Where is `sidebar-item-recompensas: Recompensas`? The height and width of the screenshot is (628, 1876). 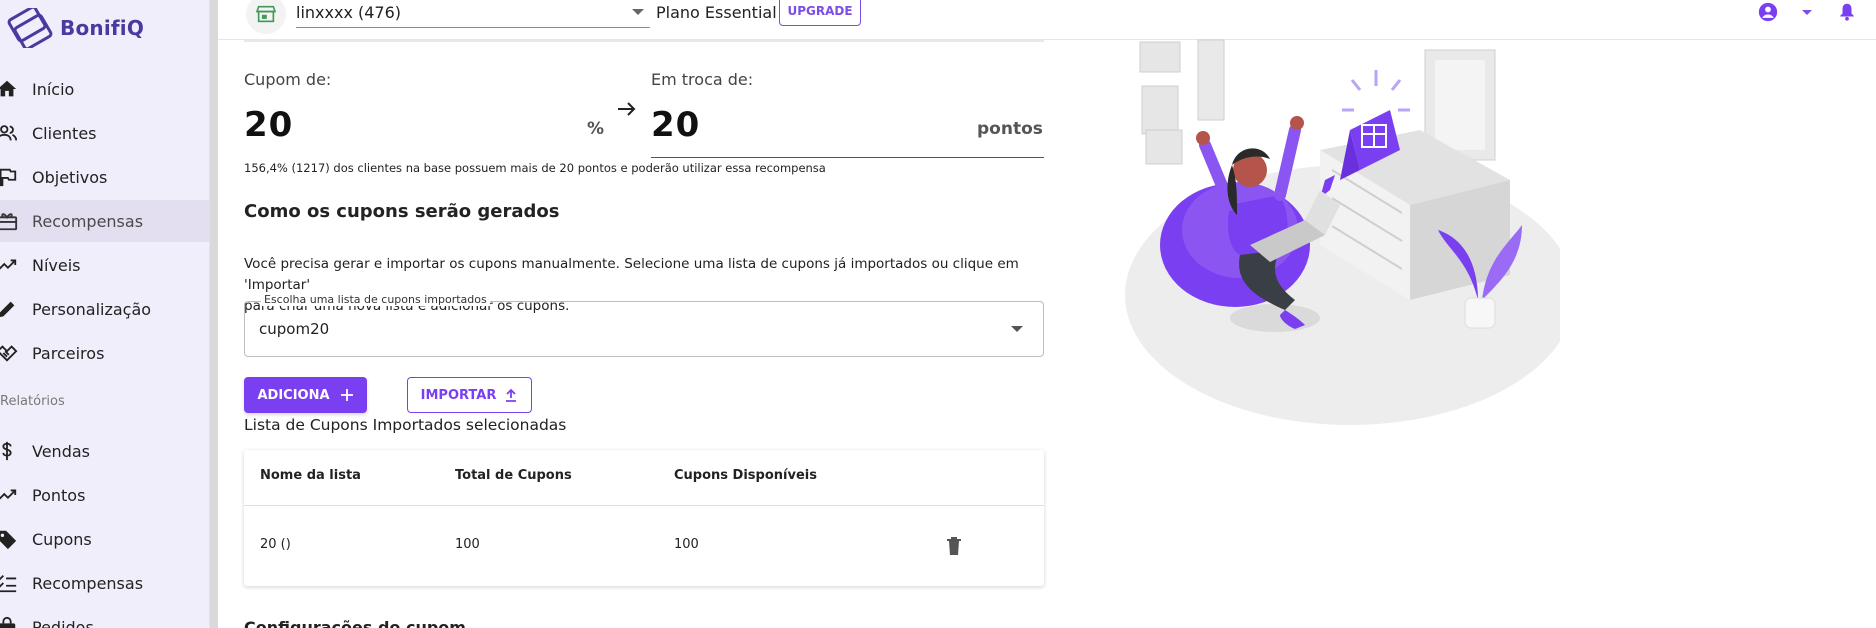 sidebar-item-recompensas: Recompensas is located at coordinates (105, 221).